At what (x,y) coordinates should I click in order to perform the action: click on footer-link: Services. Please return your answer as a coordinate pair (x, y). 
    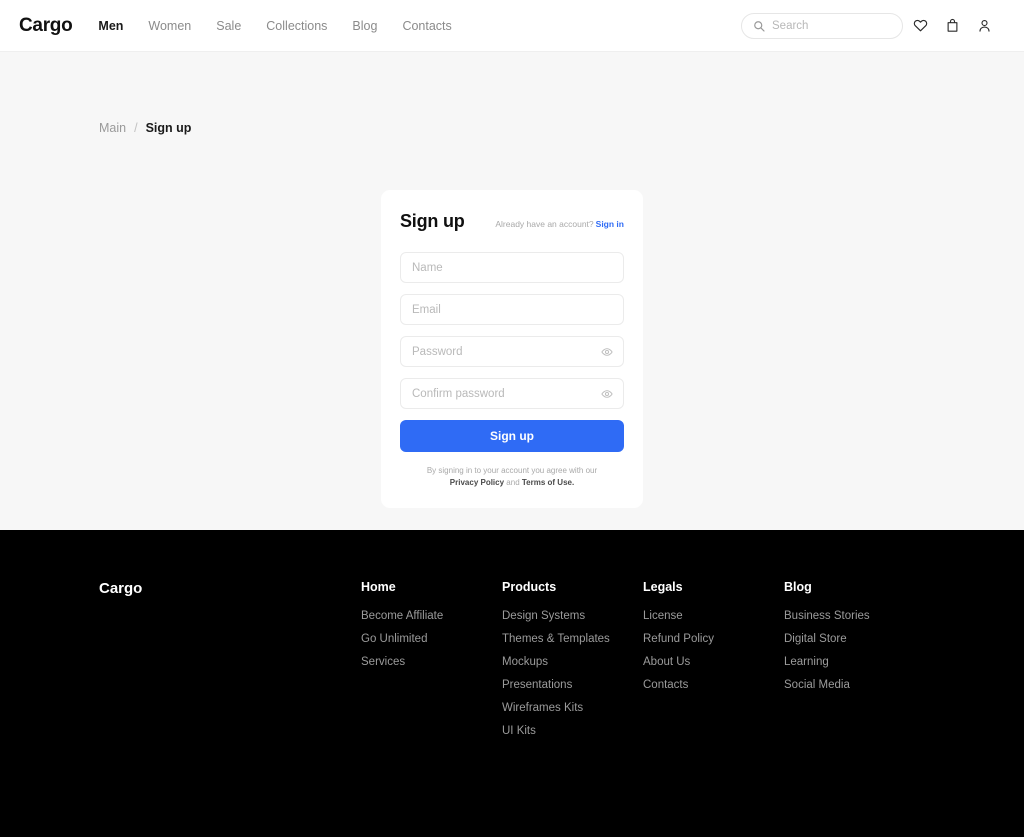
    Looking at the image, I should click on (431, 662).